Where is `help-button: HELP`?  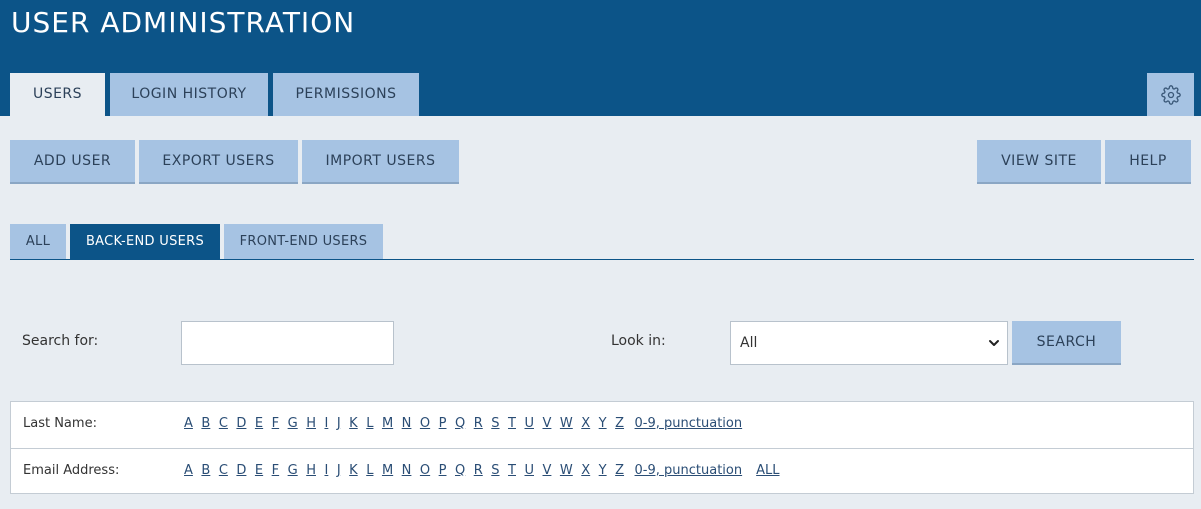
help-button: HELP is located at coordinates (1148, 162).